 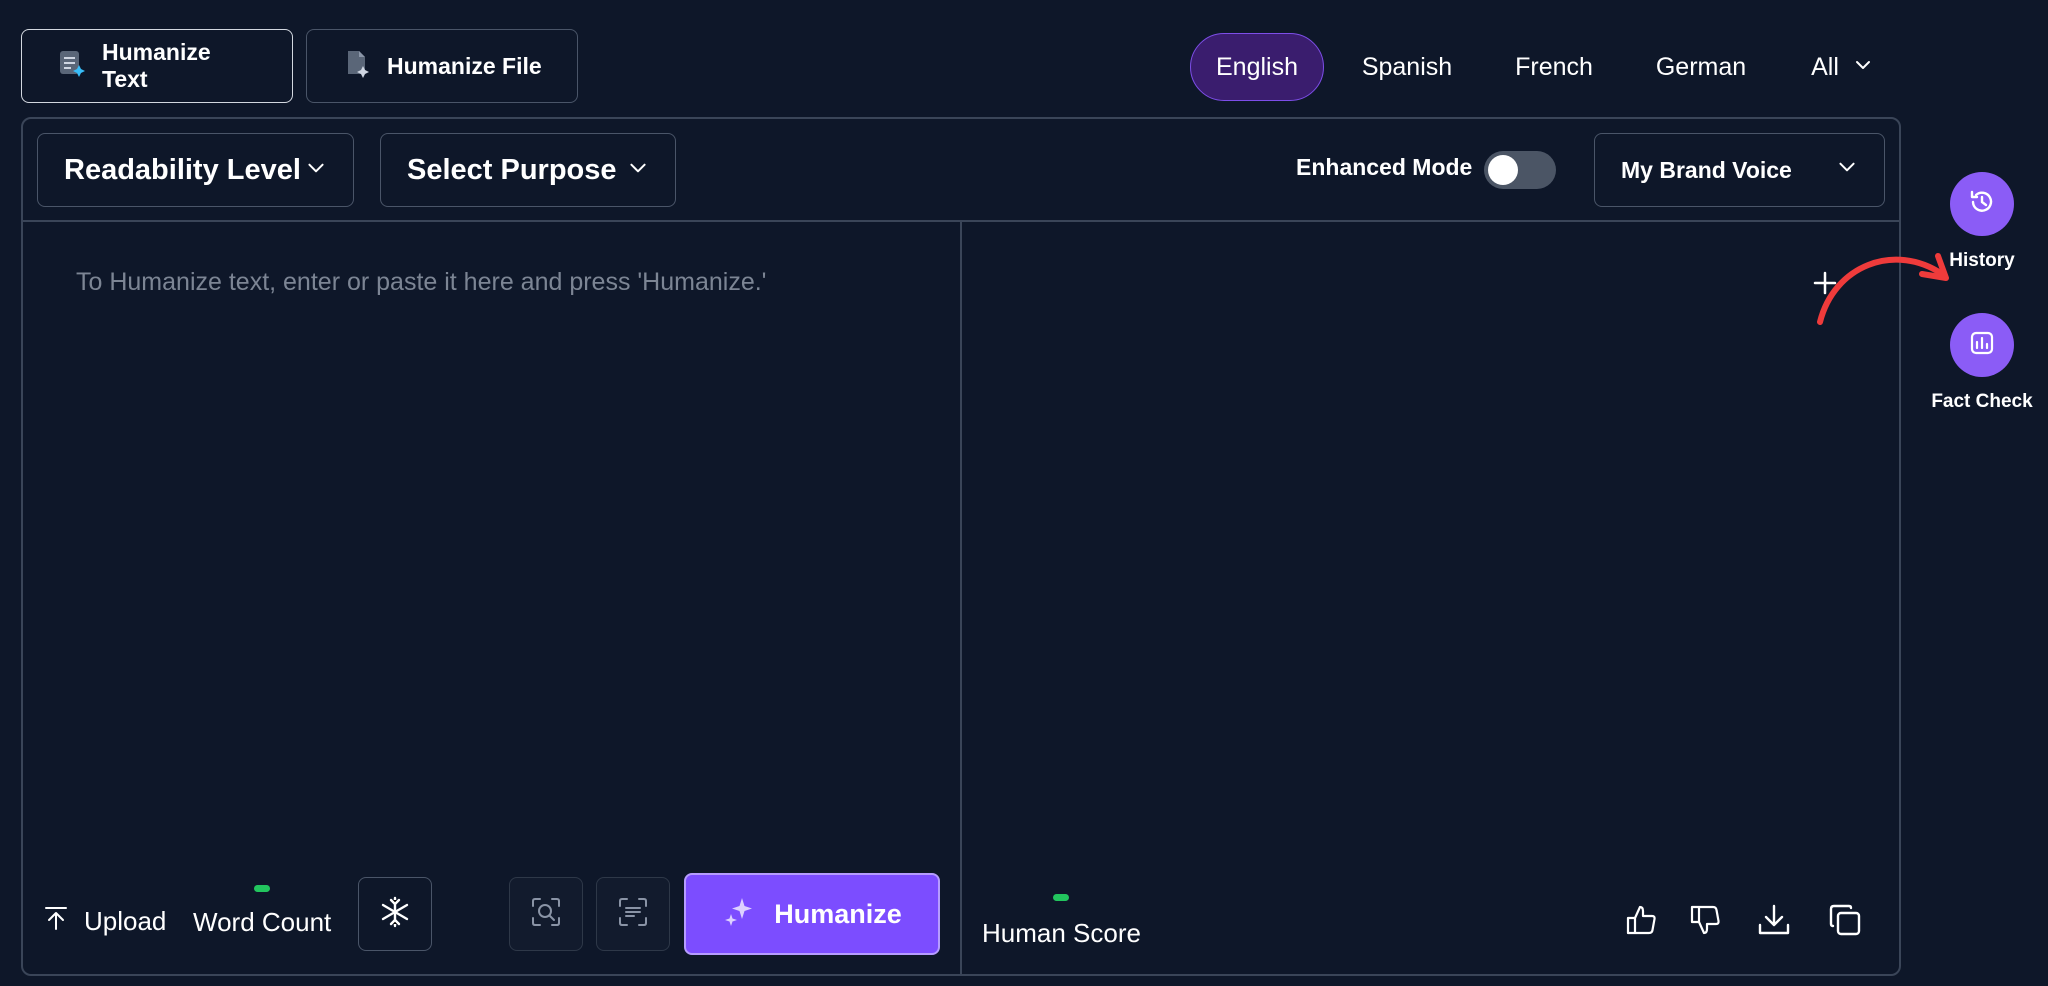 I want to click on language-all-dropdown: All, so click(x=1842, y=67).